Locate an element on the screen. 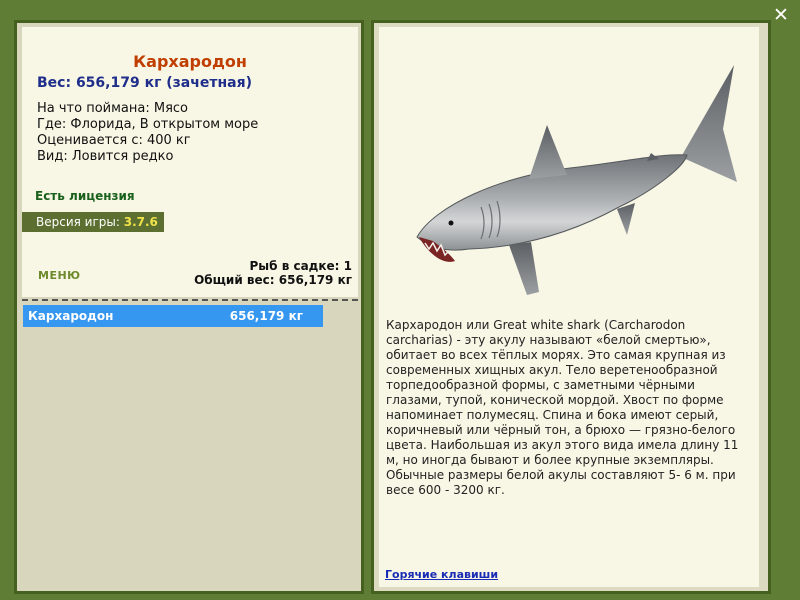  valued-from-weight: Оценивается с: 400 кг is located at coordinates (114, 140).